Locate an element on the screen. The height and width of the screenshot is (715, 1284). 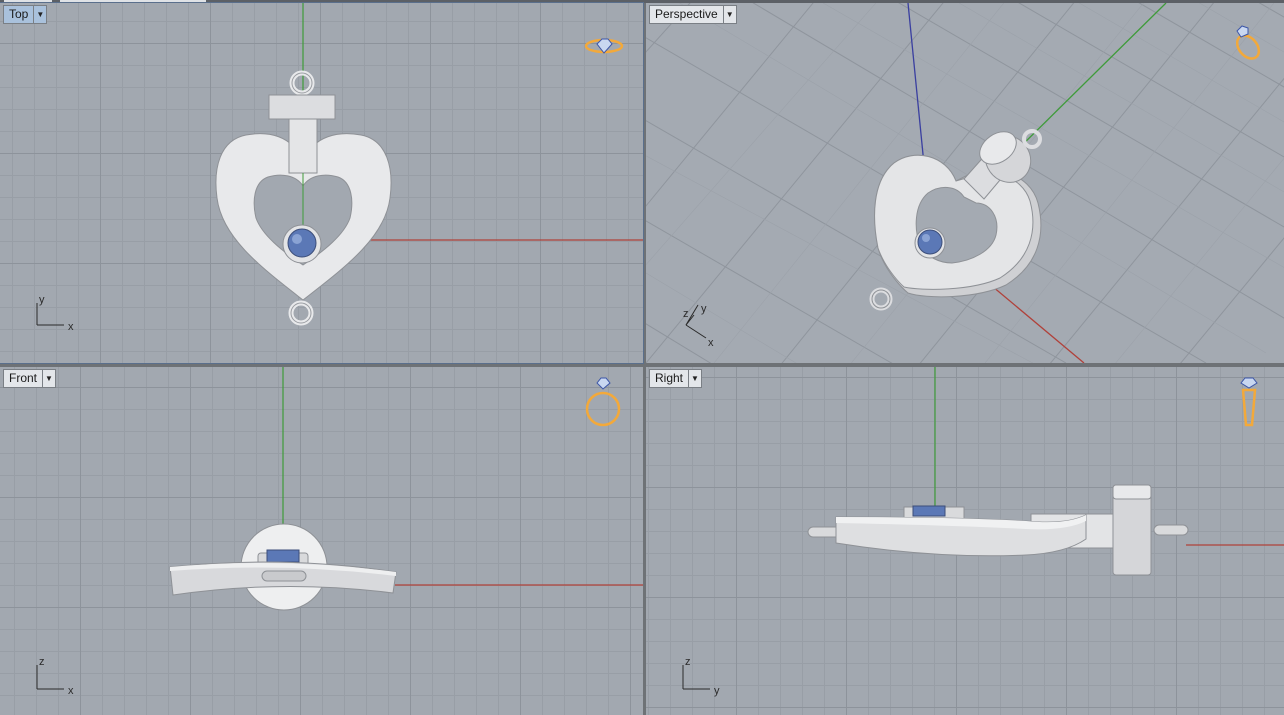
bail-cap is located at coordinates (302, 107).